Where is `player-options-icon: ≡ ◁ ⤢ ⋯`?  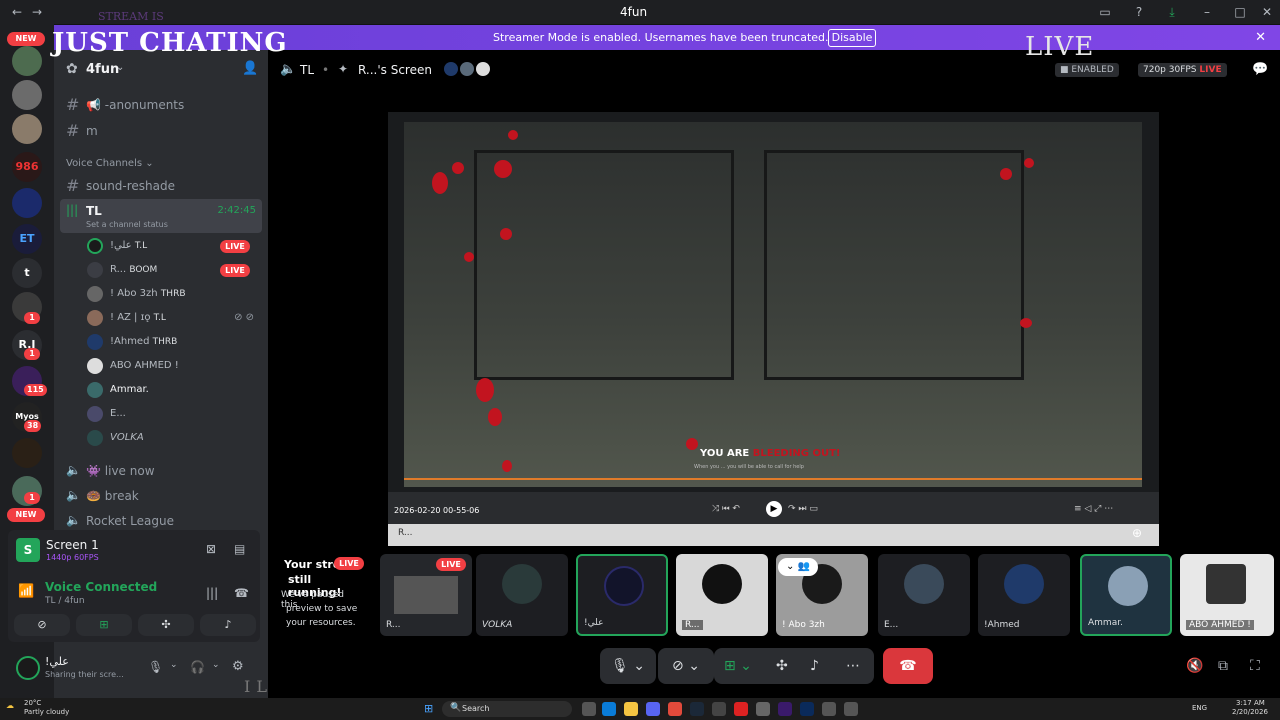
player-options-icon: ≡ ◁ ⤢ ⋯ is located at coordinates (1093, 509).